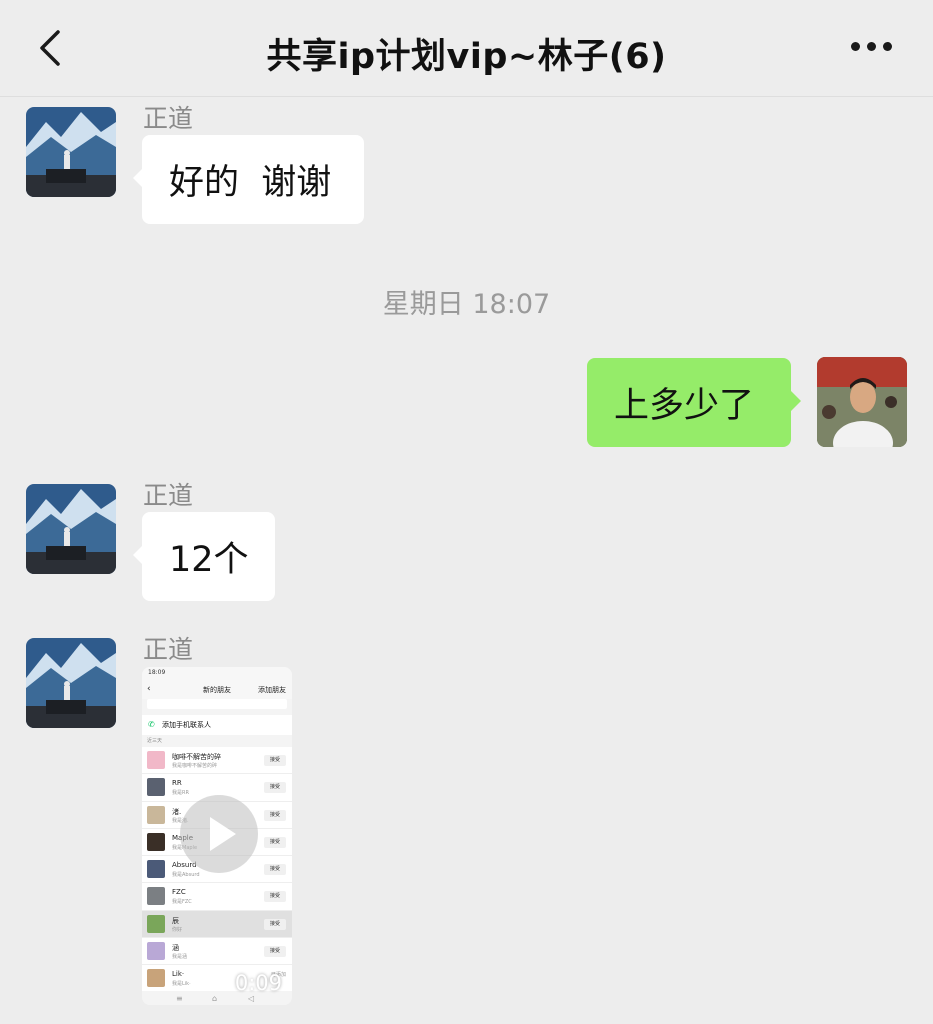 The height and width of the screenshot is (1024, 933). What do you see at coordinates (181, 984) in the screenshot?
I see `contact-sub: 我是Lik·` at bounding box center [181, 984].